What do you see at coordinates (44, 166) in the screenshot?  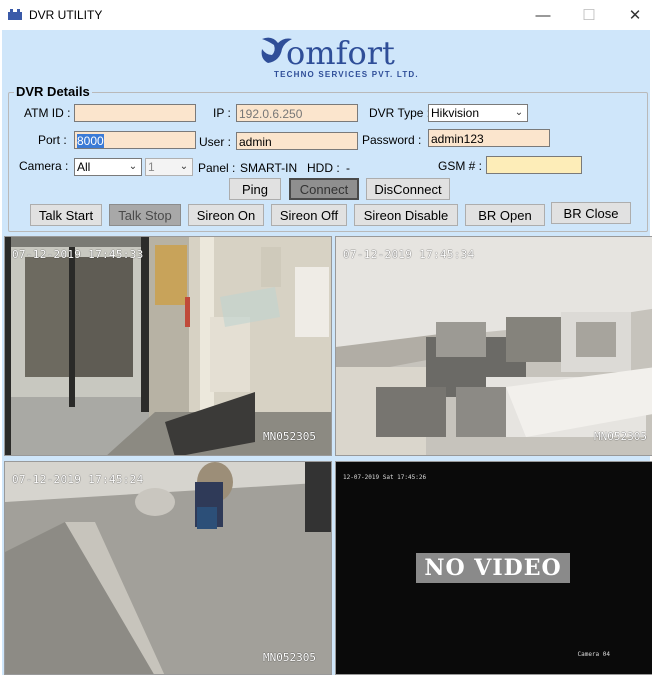 I see `camera-label: Camera :` at bounding box center [44, 166].